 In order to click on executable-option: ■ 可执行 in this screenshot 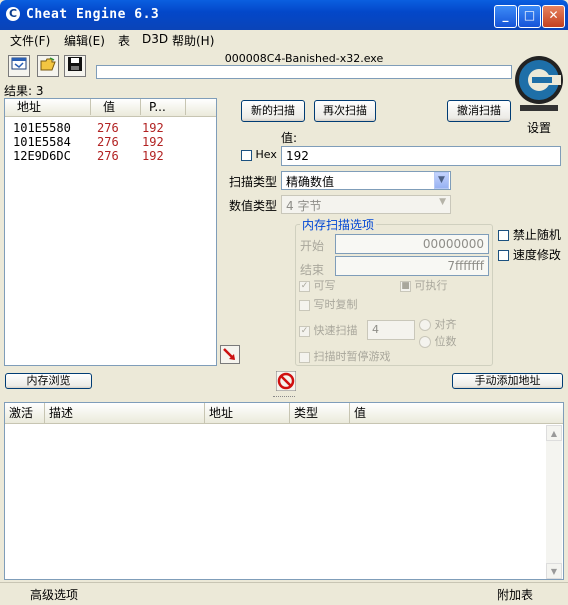, I will do `click(424, 285)`.